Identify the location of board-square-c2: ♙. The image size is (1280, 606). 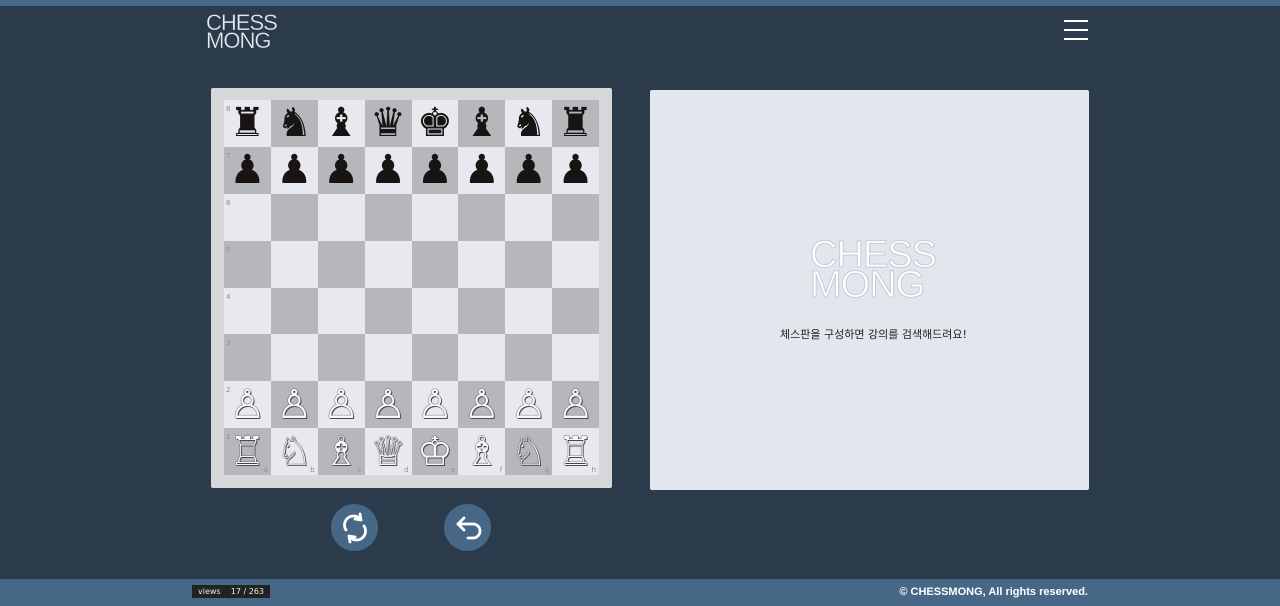
(341, 405).